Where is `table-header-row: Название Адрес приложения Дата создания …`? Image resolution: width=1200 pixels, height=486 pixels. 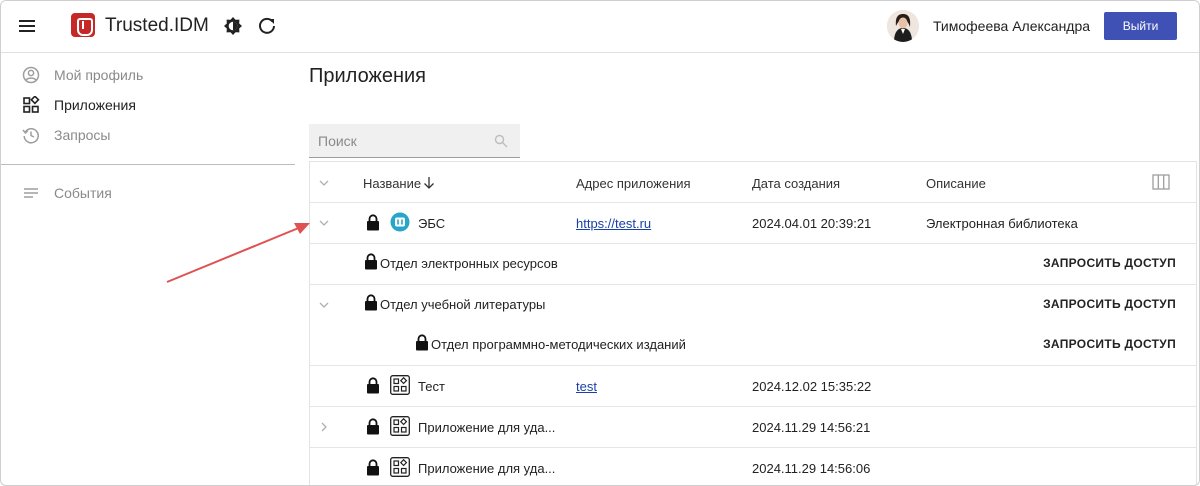 table-header-row: Название Адрес приложения Дата создания … is located at coordinates (753, 182).